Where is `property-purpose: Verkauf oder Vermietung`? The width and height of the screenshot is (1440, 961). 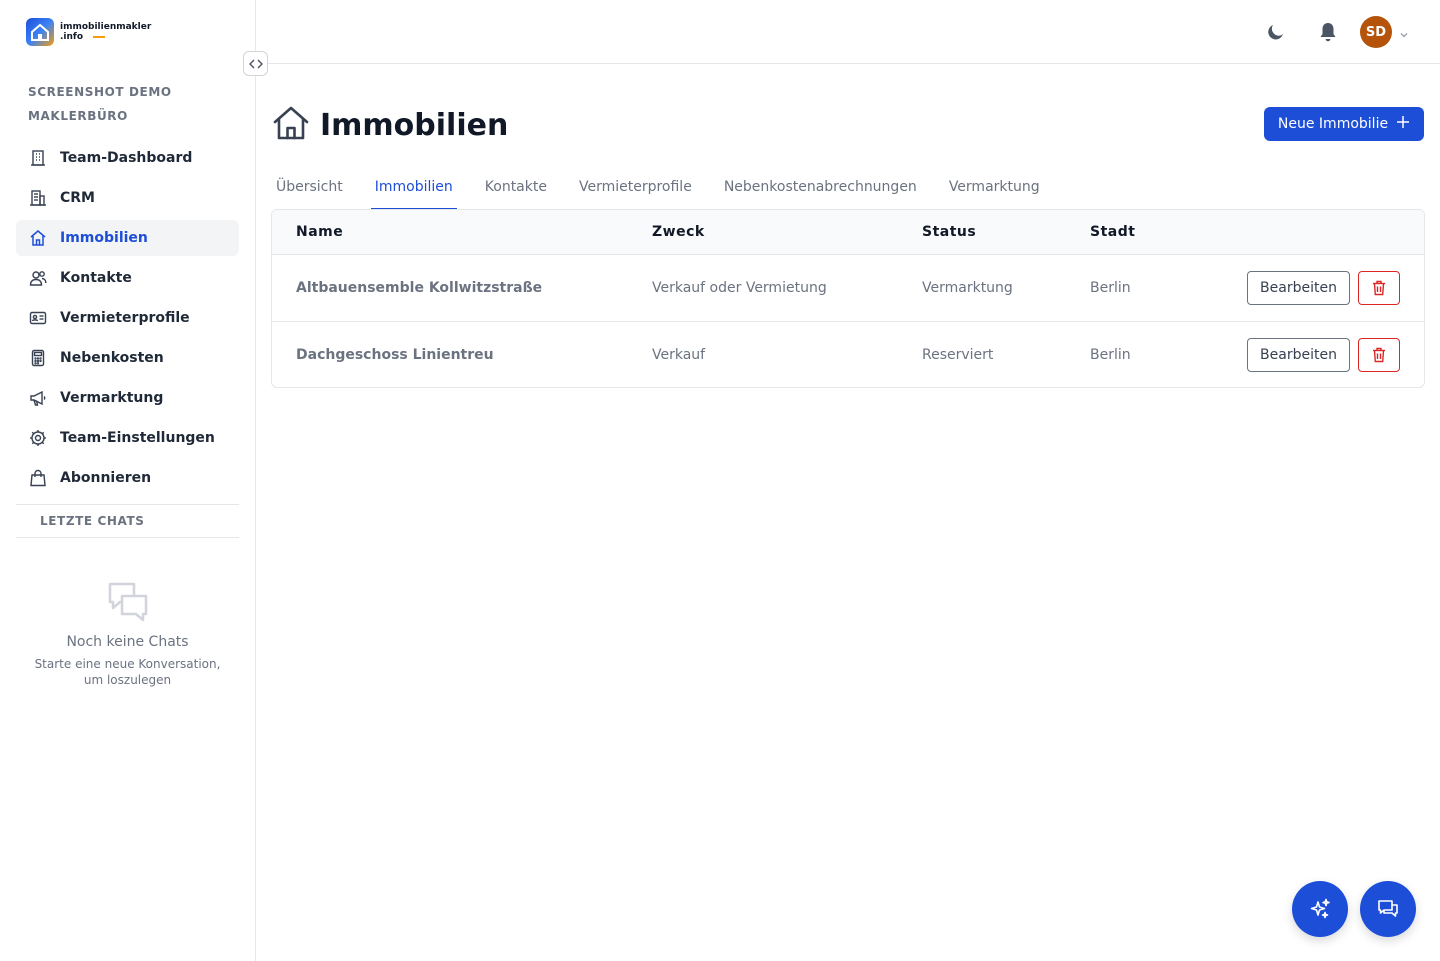 property-purpose: Verkauf oder Vermietung is located at coordinates (739, 288).